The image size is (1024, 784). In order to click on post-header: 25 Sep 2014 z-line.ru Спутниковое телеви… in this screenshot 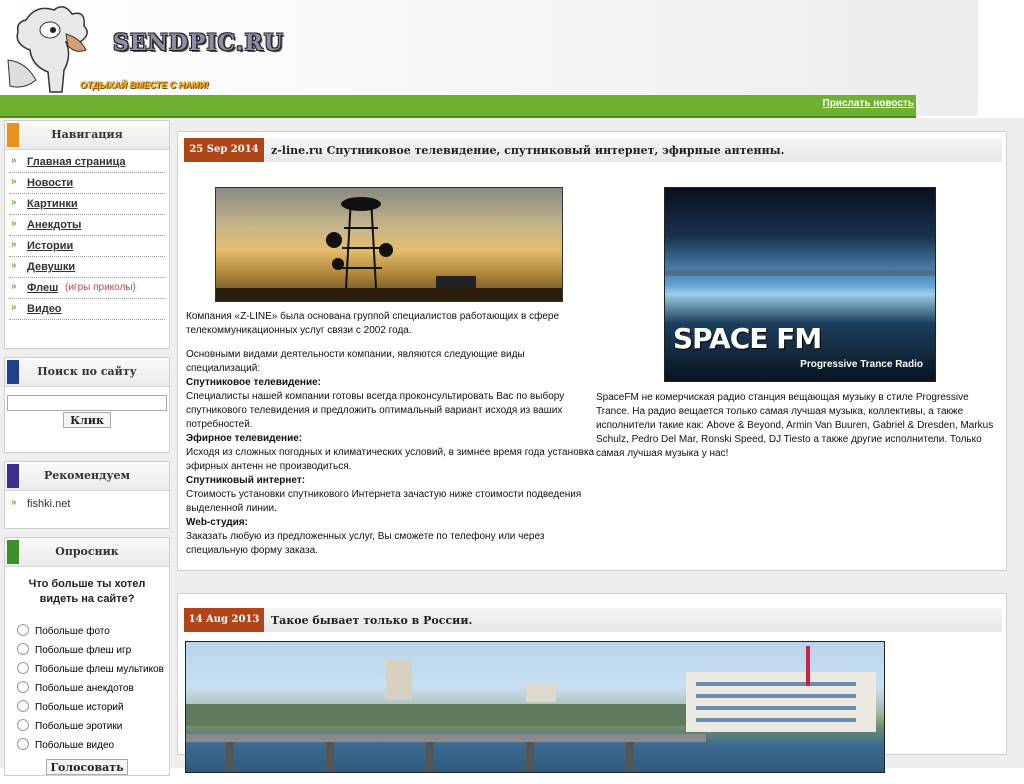, I will do `click(593, 150)`.